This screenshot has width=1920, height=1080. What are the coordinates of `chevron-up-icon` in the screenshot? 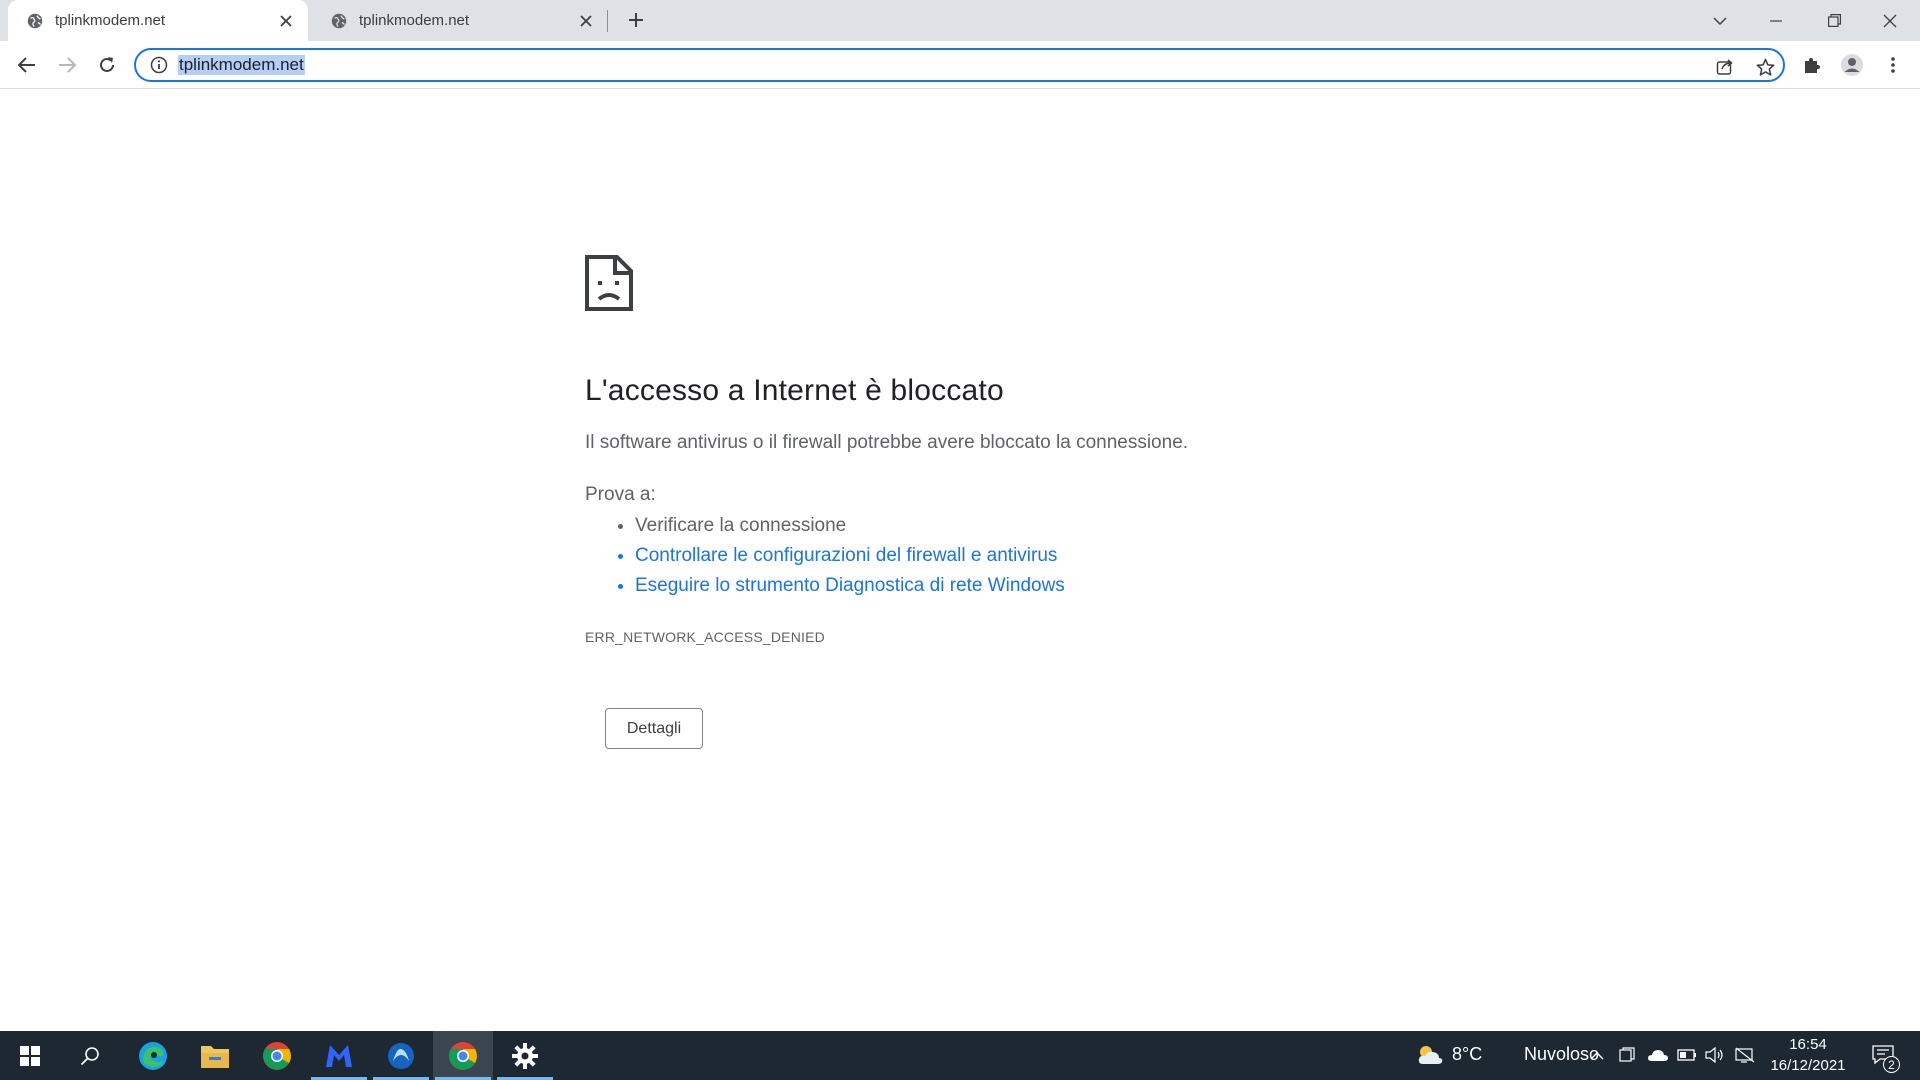 It's located at (1597, 1055).